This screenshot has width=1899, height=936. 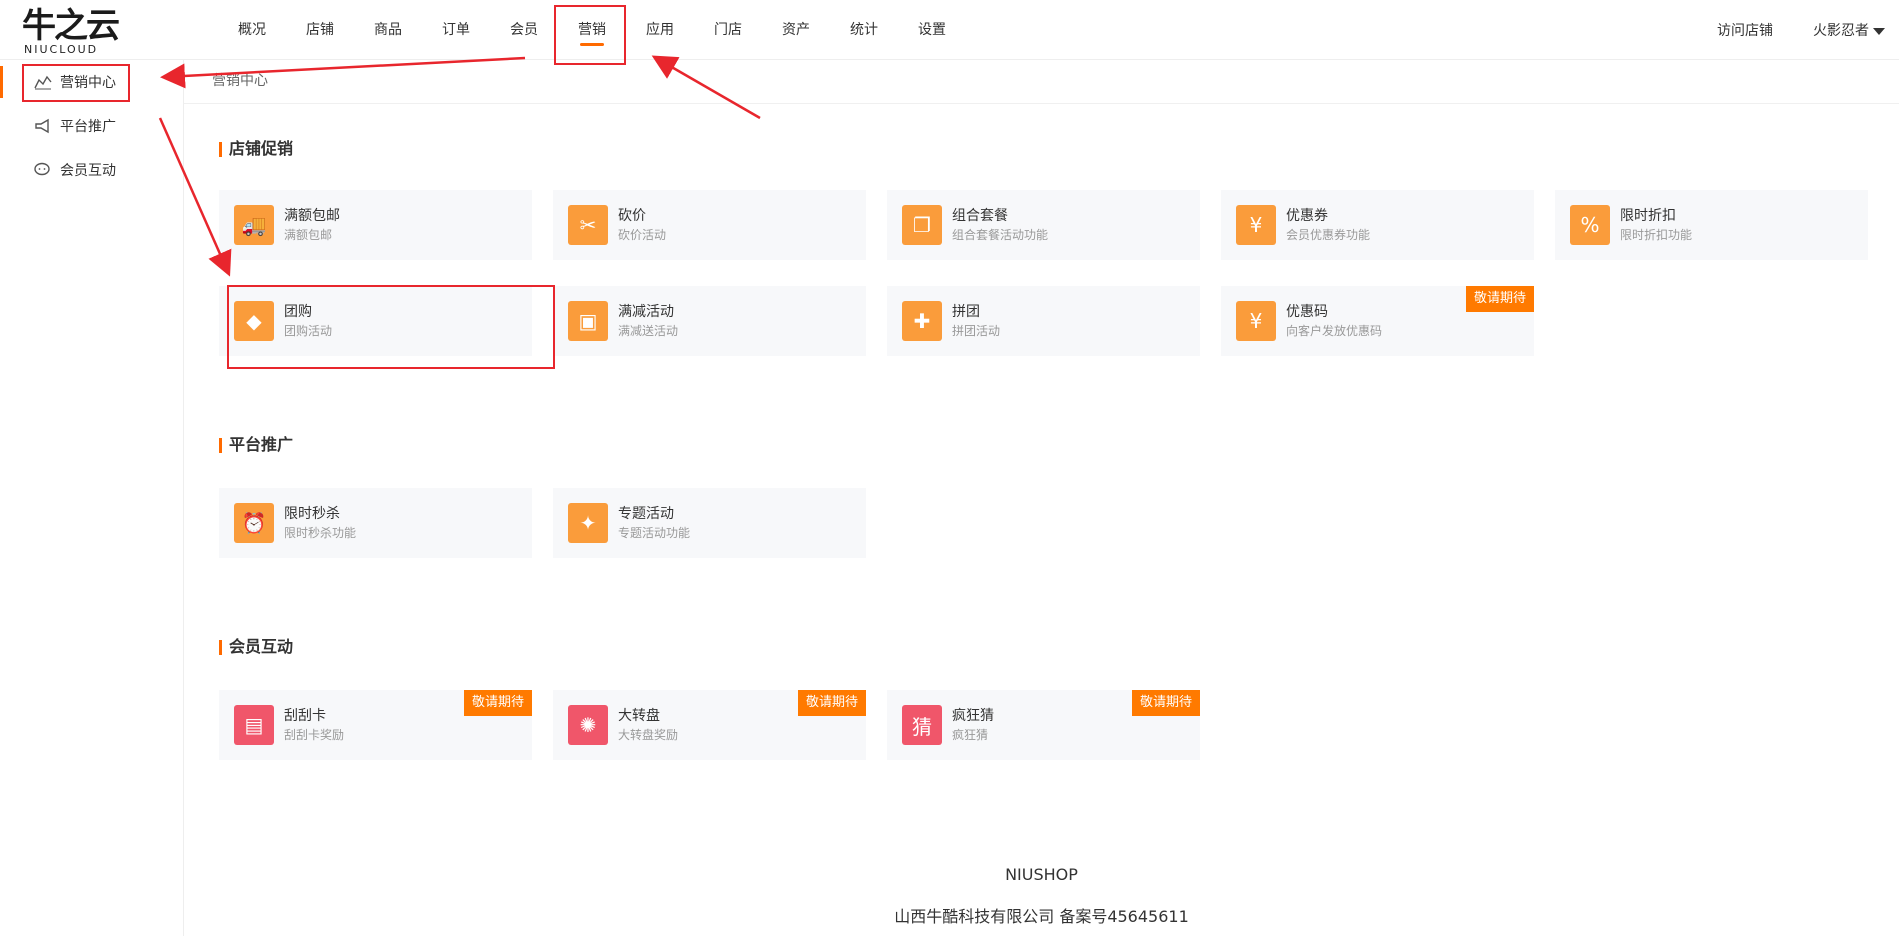 What do you see at coordinates (459, 166) in the screenshot?
I see `annotation-arrows` at bounding box center [459, 166].